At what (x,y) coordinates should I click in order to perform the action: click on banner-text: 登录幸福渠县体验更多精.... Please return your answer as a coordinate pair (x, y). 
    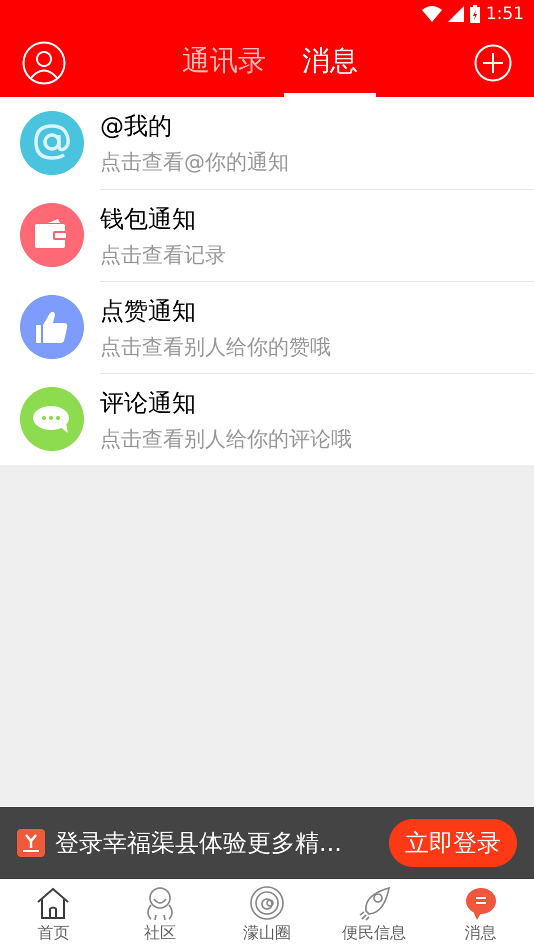
    Looking at the image, I should click on (199, 843).